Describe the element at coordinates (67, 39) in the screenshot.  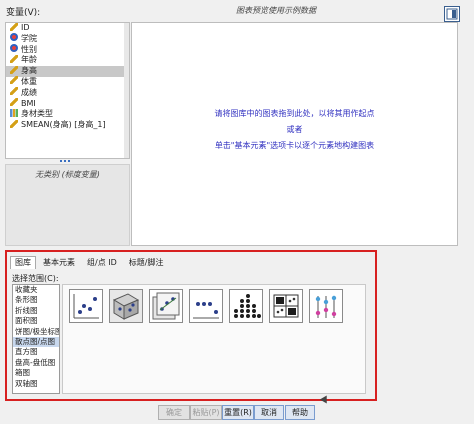
I see `variable-item: 学院` at that location.